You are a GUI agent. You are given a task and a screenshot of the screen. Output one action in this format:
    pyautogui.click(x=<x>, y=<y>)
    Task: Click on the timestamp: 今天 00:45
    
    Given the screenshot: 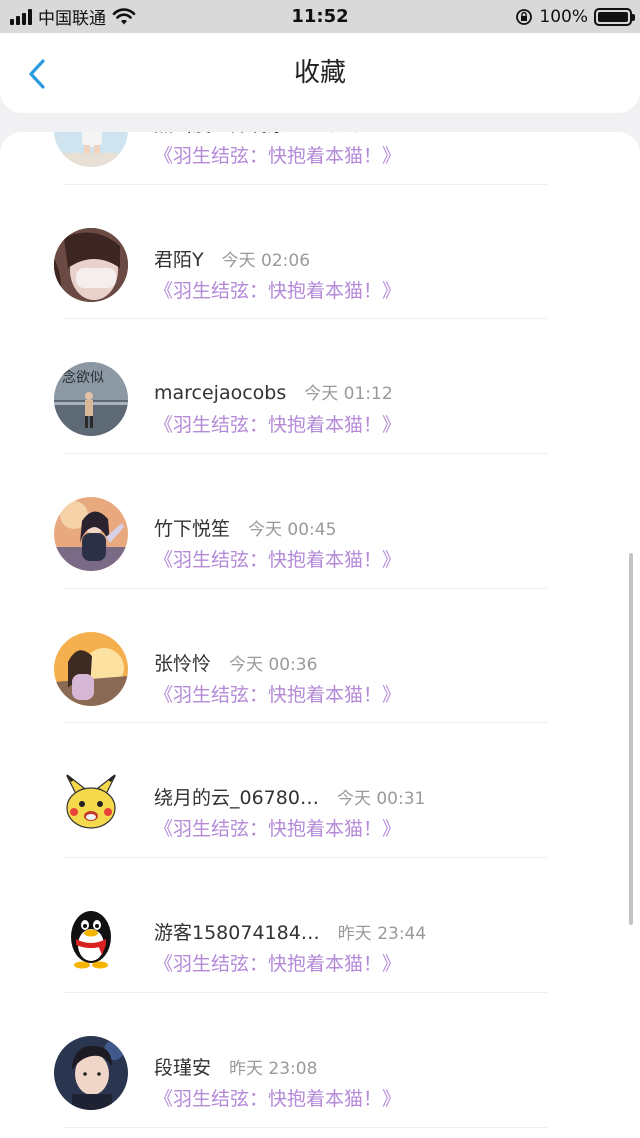 What is the action you would take?
    pyautogui.click(x=292, y=530)
    